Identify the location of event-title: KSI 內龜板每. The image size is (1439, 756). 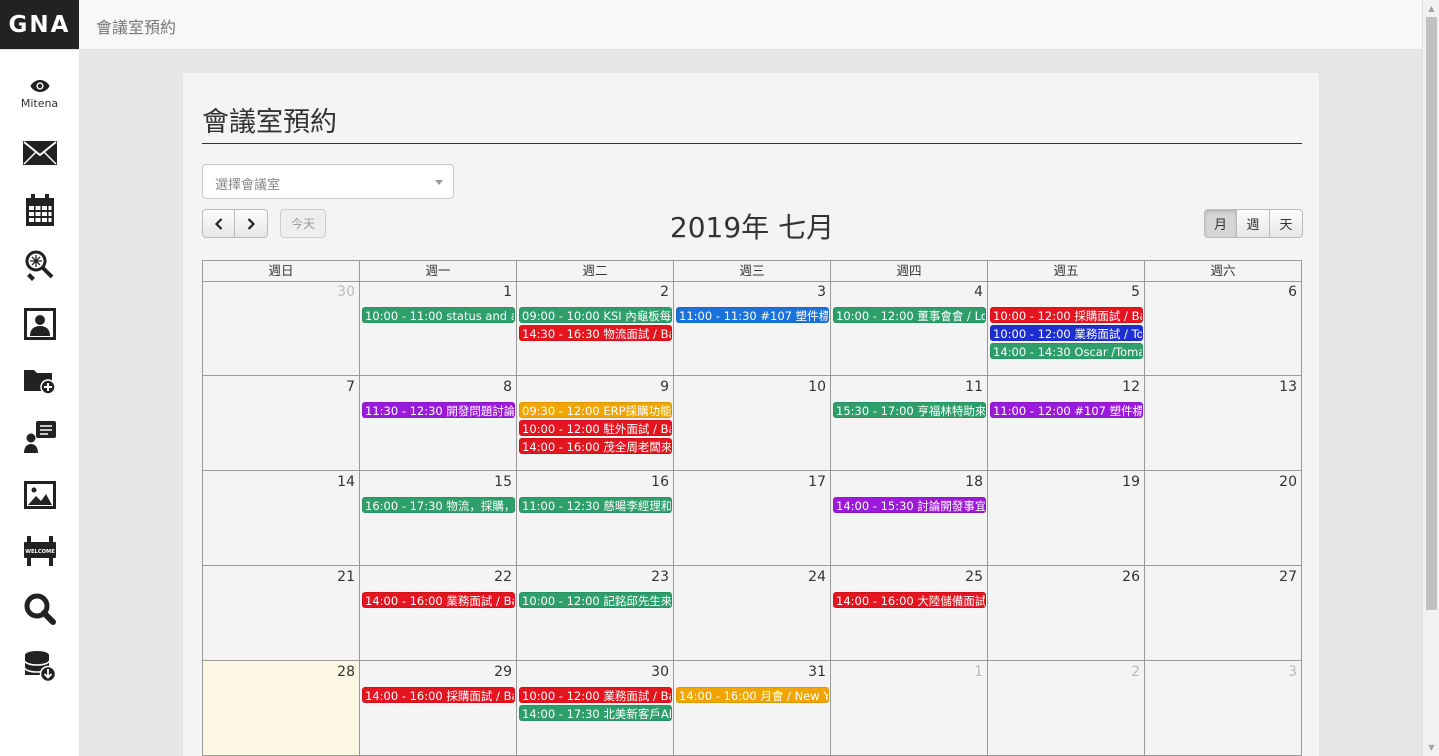
(637, 316).